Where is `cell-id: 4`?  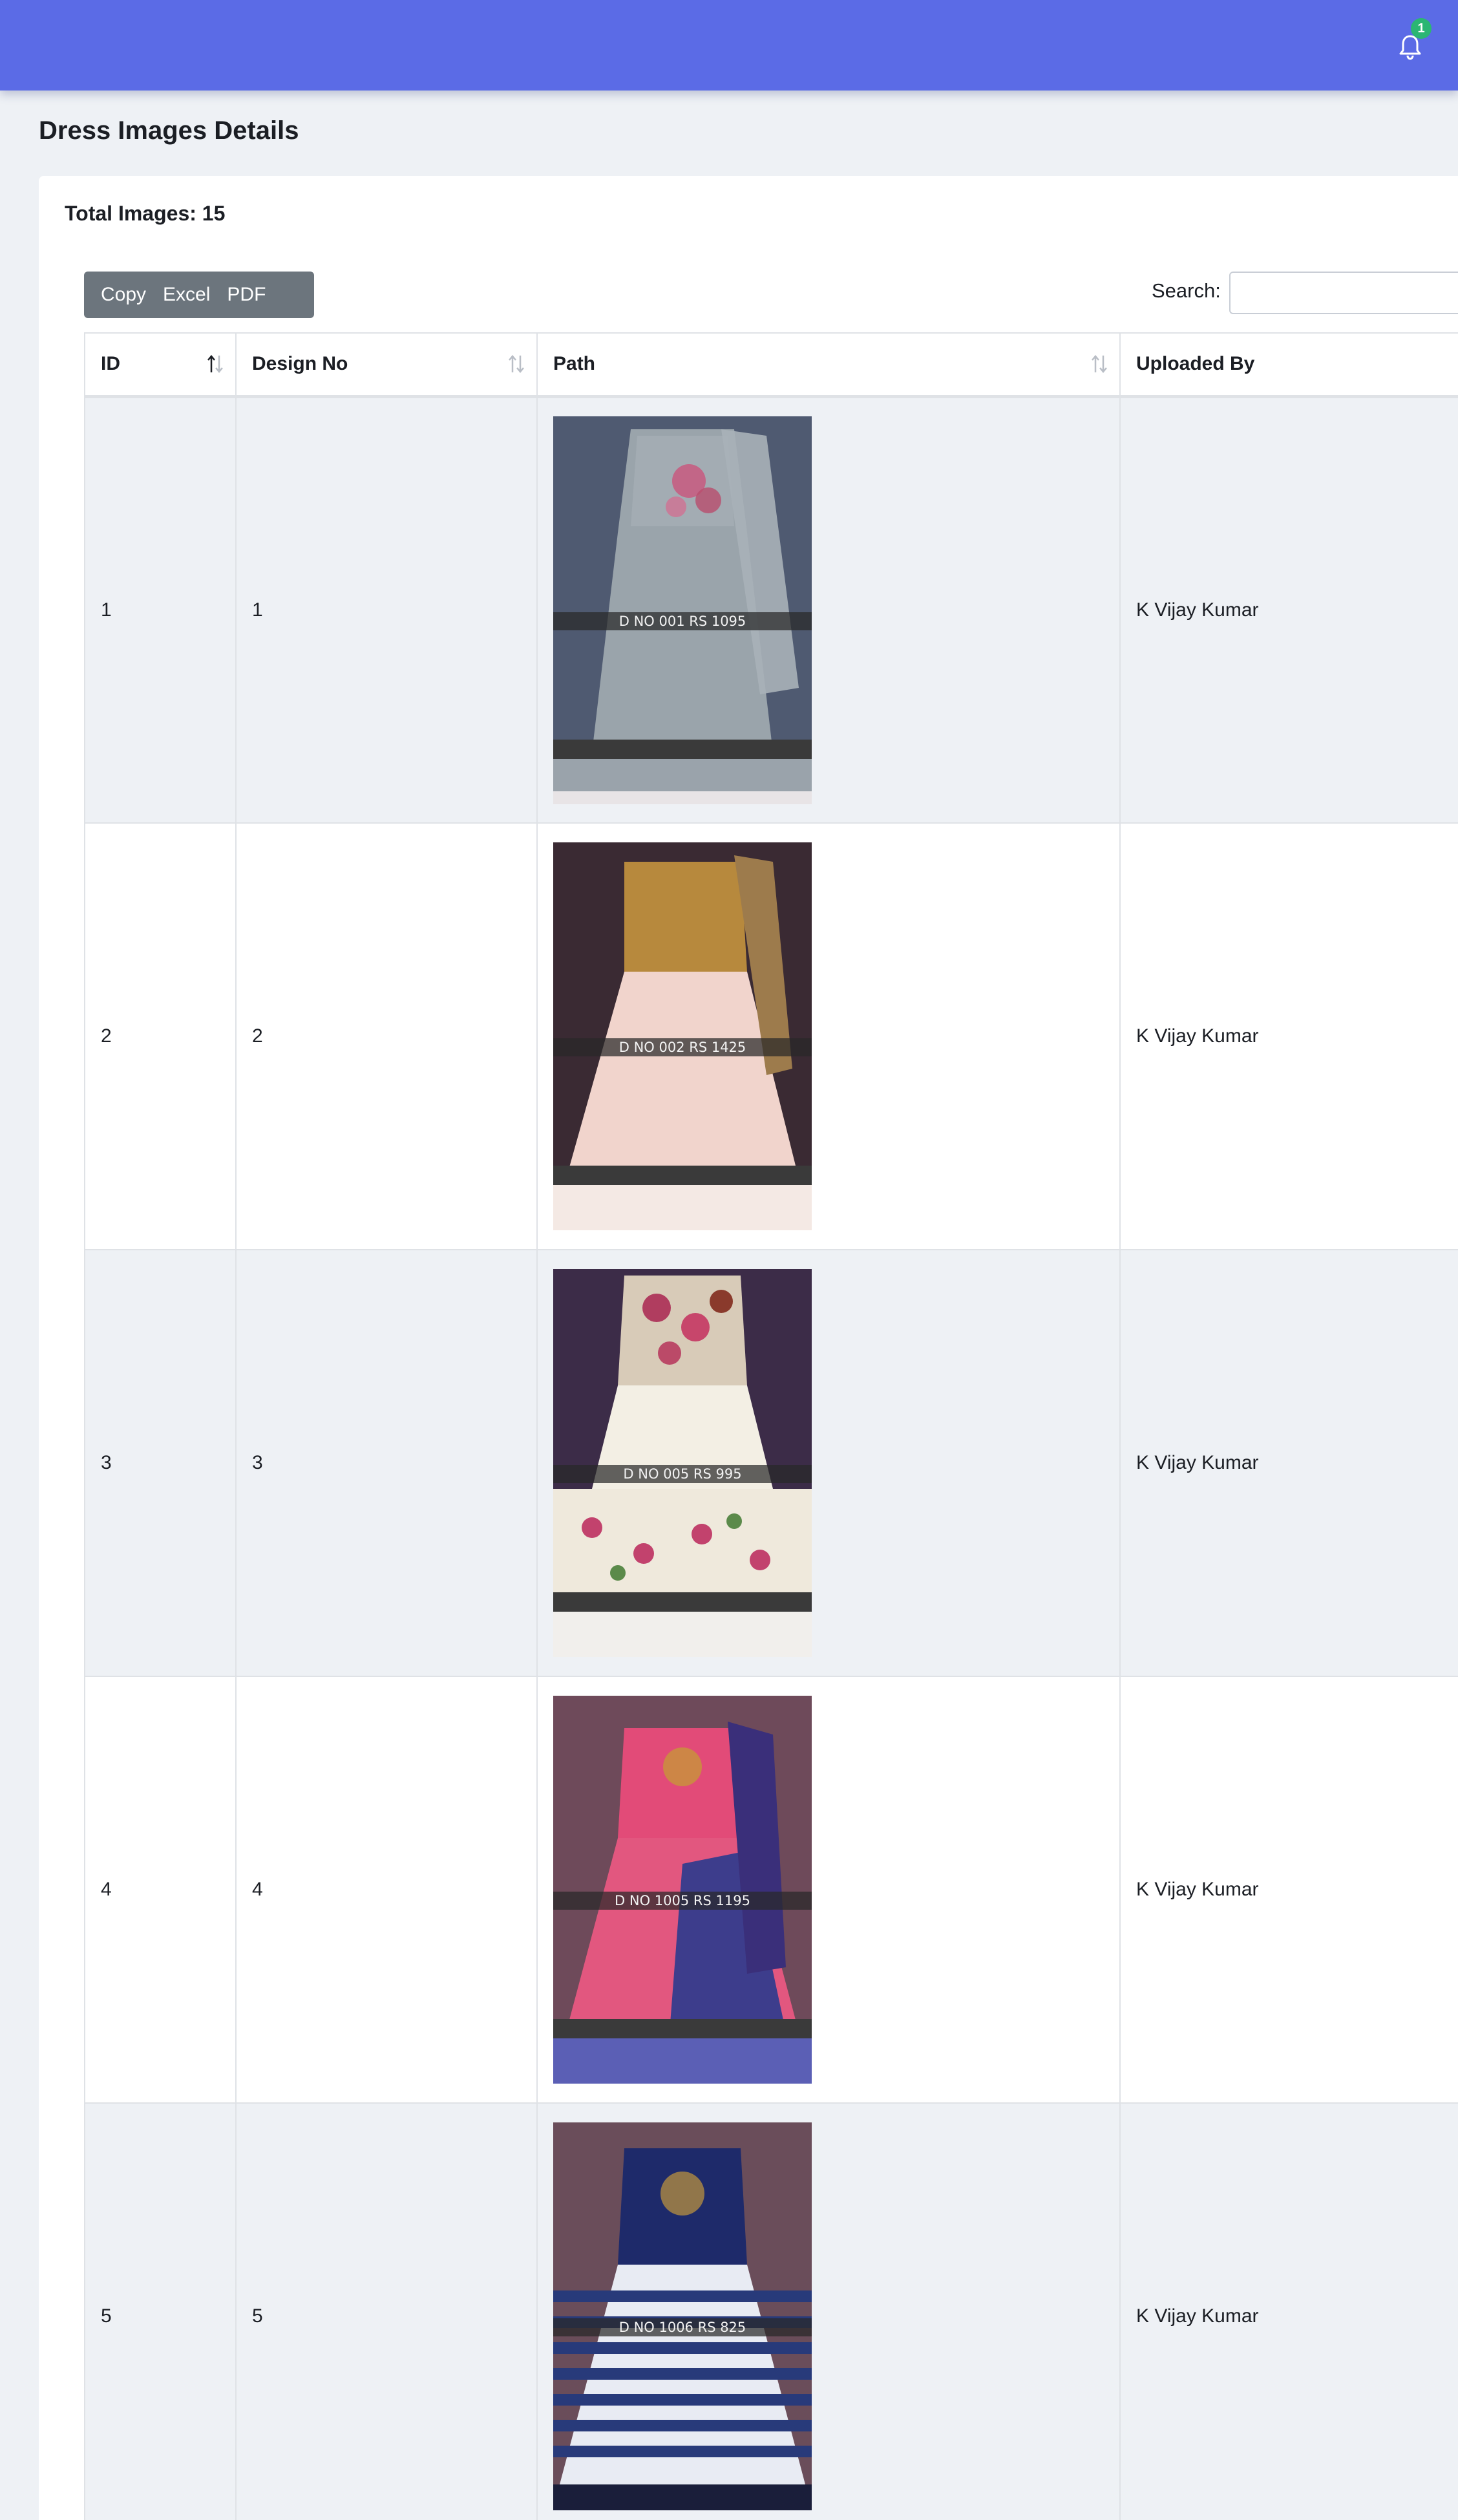
cell-id: 4 is located at coordinates (161, 1890).